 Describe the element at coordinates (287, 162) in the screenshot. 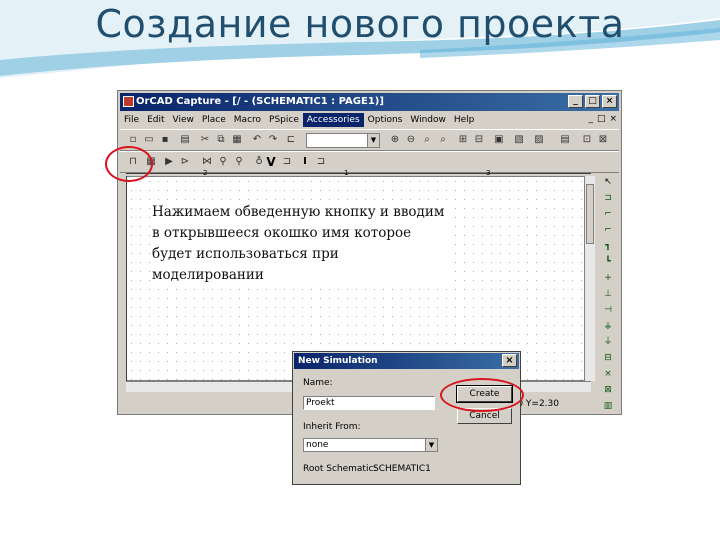

I see `voltage-display-icon: ⊐` at that location.